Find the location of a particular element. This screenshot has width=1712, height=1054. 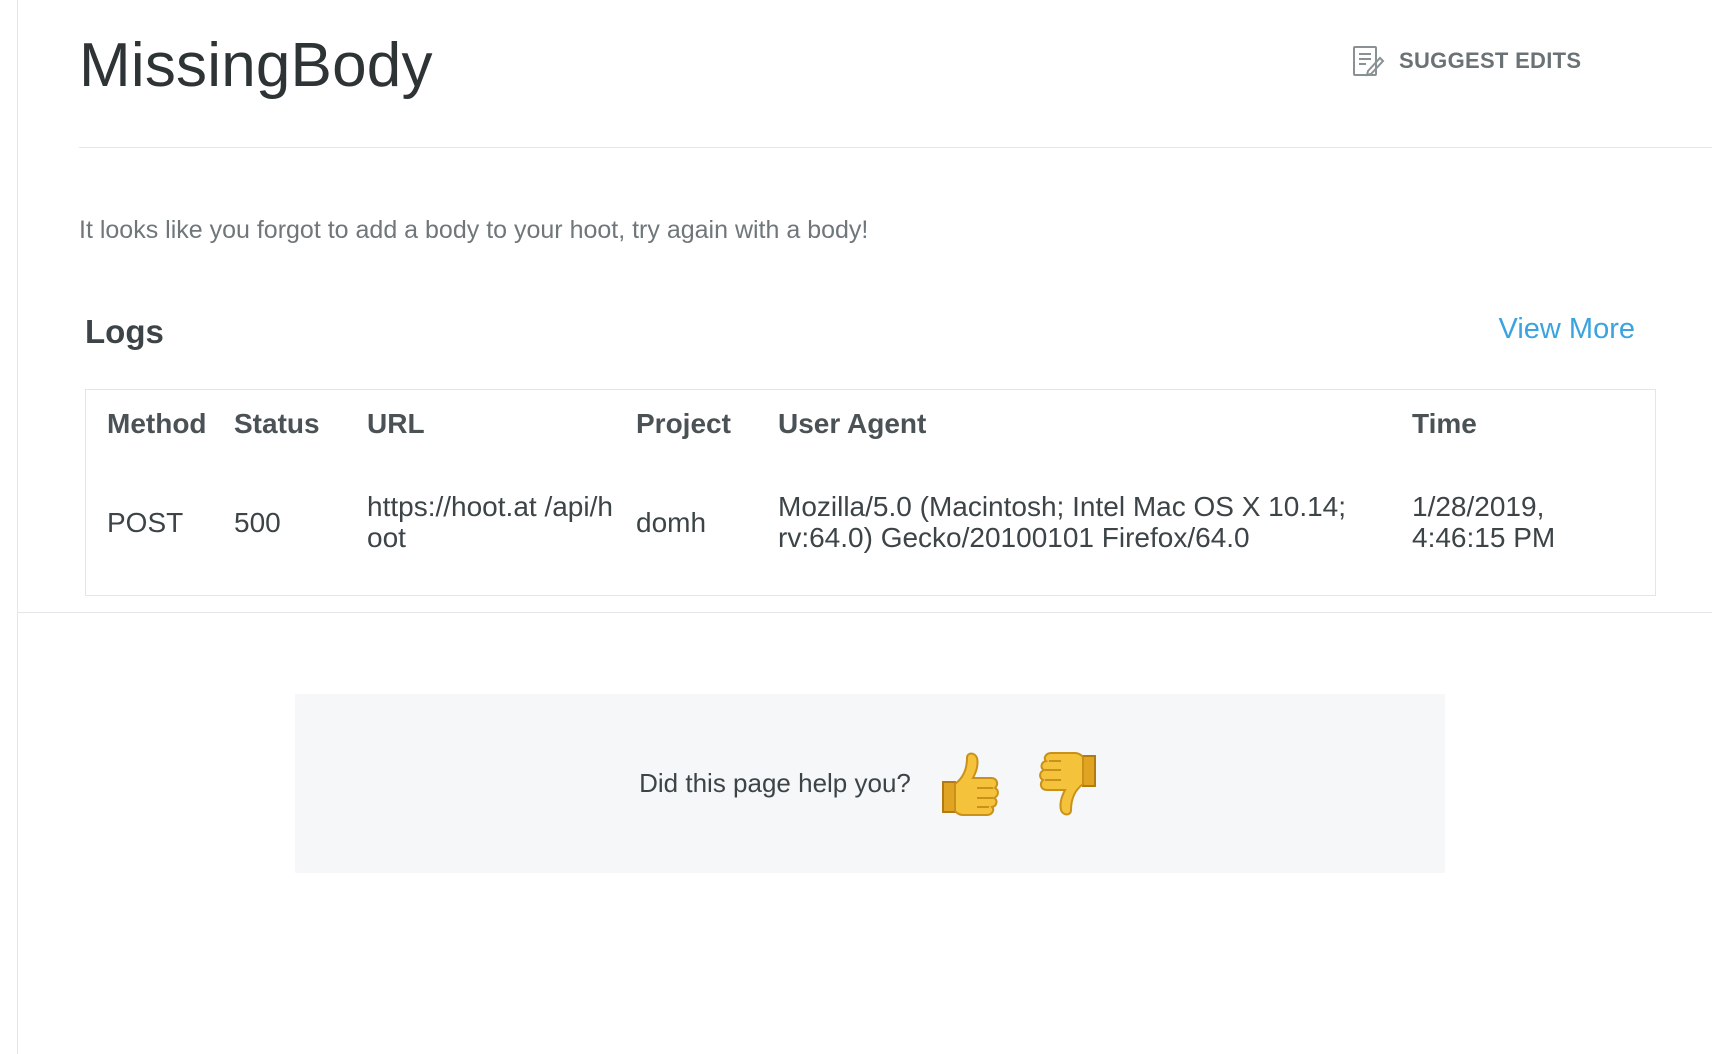

cell-project: domh is located at coordinates (671, 522).